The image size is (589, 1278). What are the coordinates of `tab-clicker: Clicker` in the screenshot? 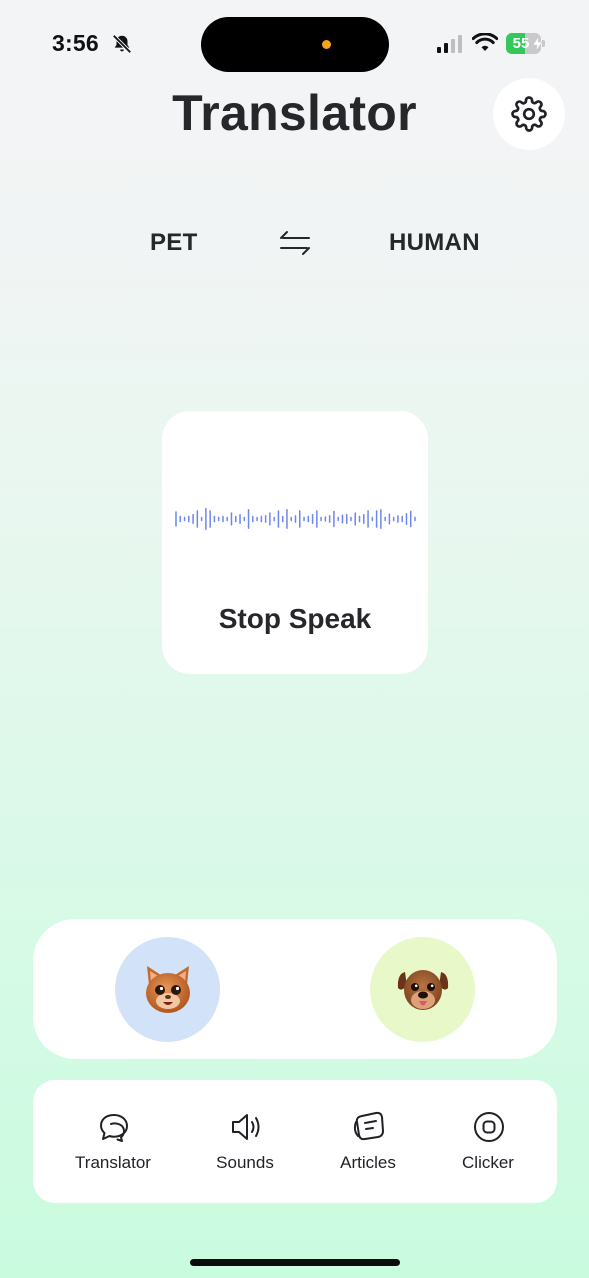 It's located at (488, 1145).